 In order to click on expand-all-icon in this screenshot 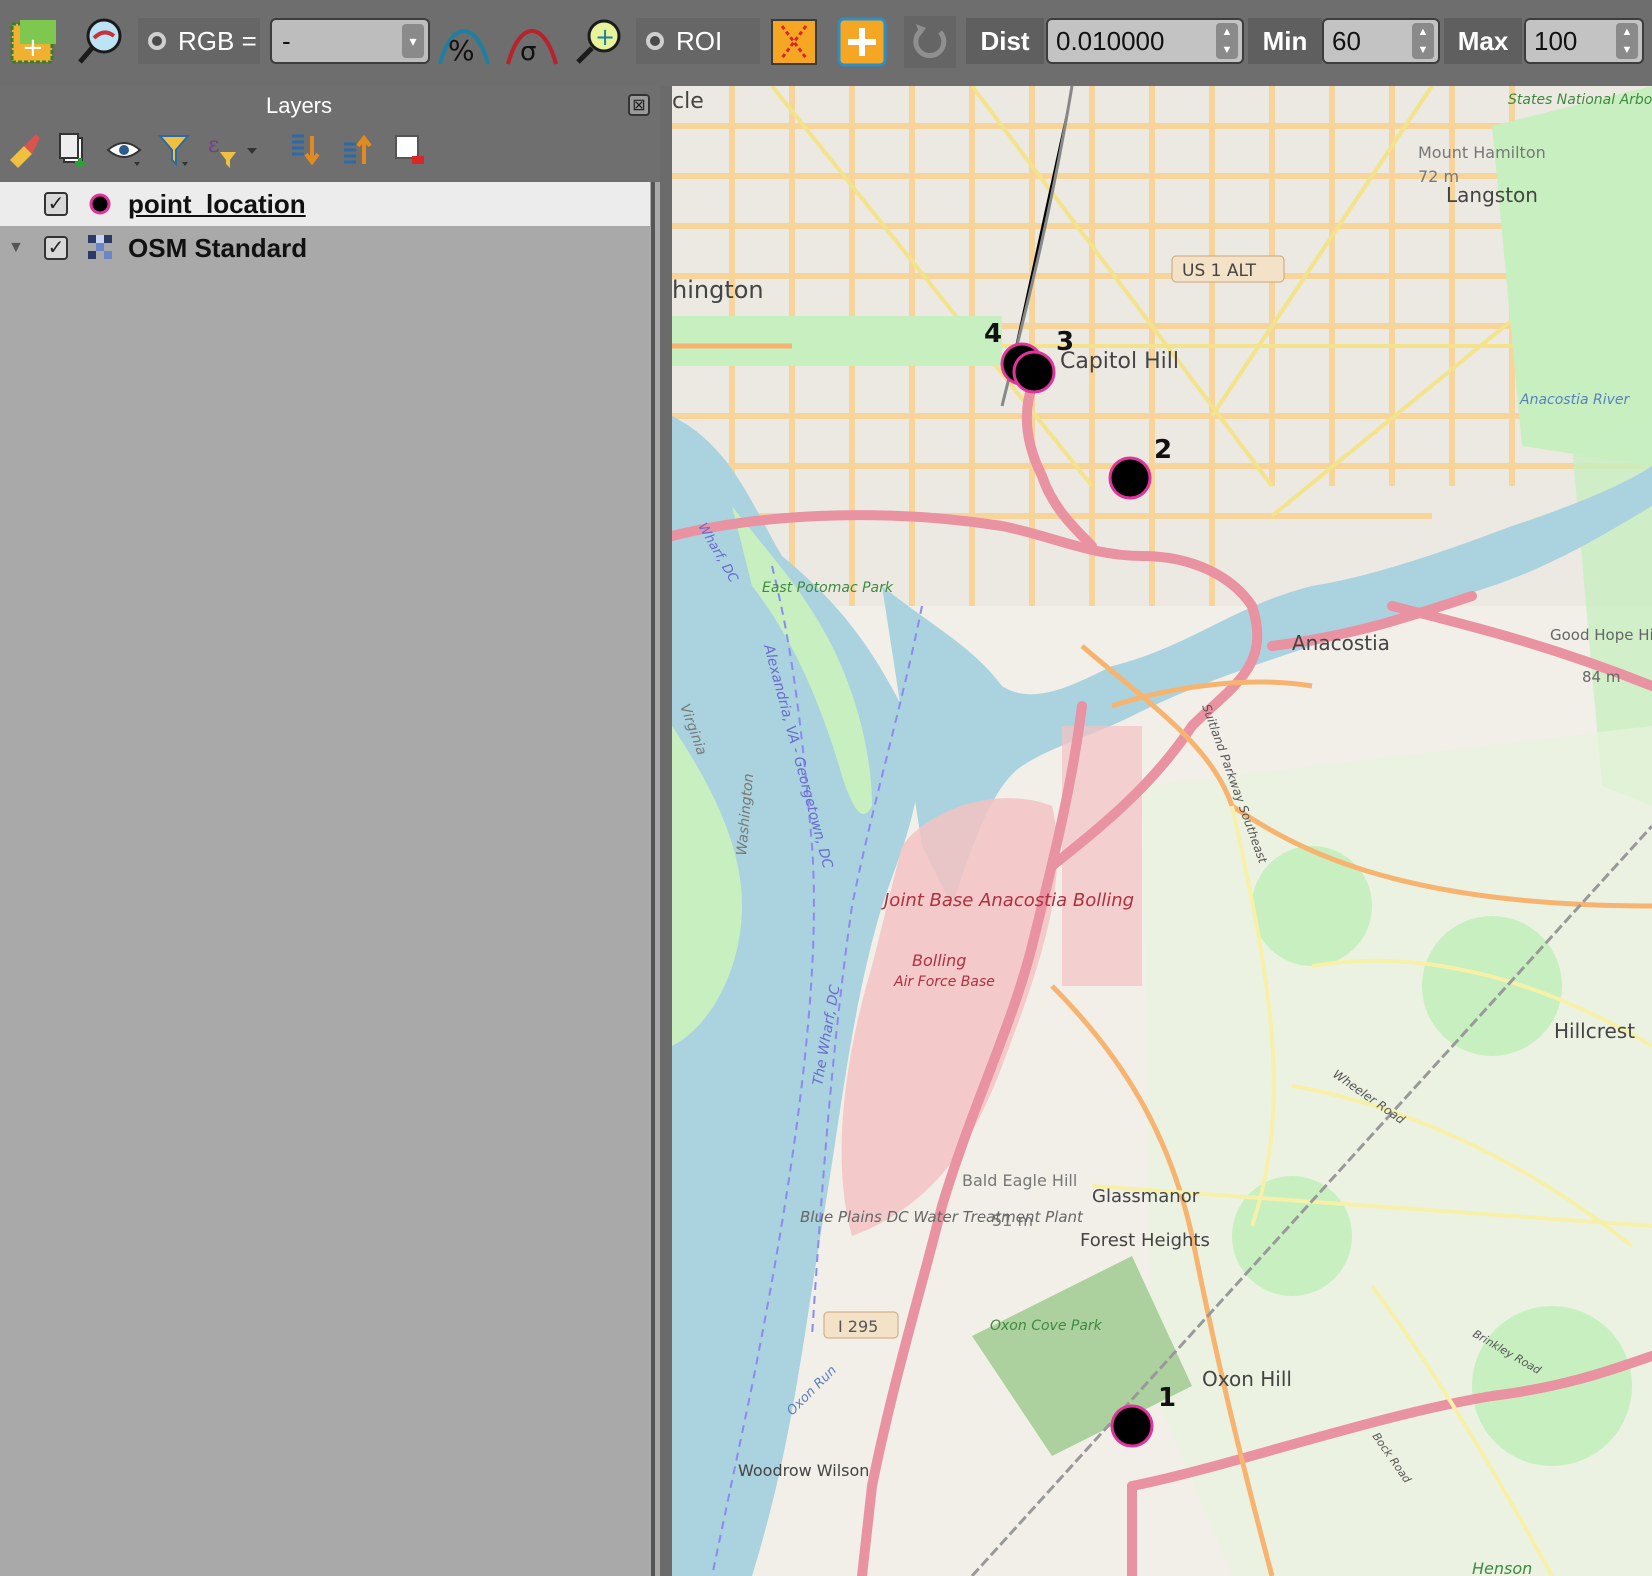, I will do `click(306, 150)`.